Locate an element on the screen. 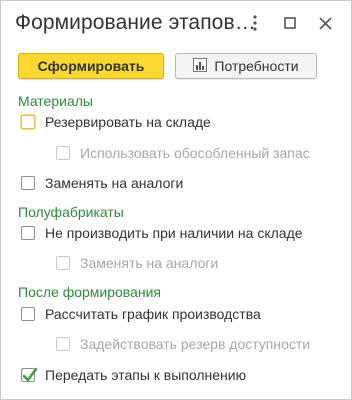  no-produce-option: Не производить при наличии на складе is located at coordinates (162, 233).